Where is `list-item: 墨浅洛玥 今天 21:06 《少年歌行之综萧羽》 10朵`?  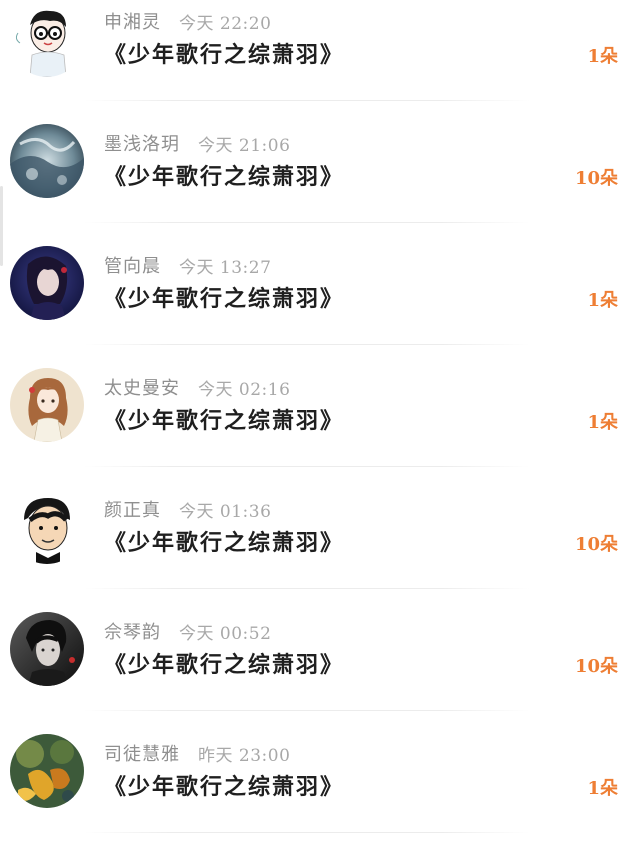 list-item: 墨浅洛玥 今天 21:06 《少年歌行之综萧羽》 10朵 is located at coordinates (320, 183).